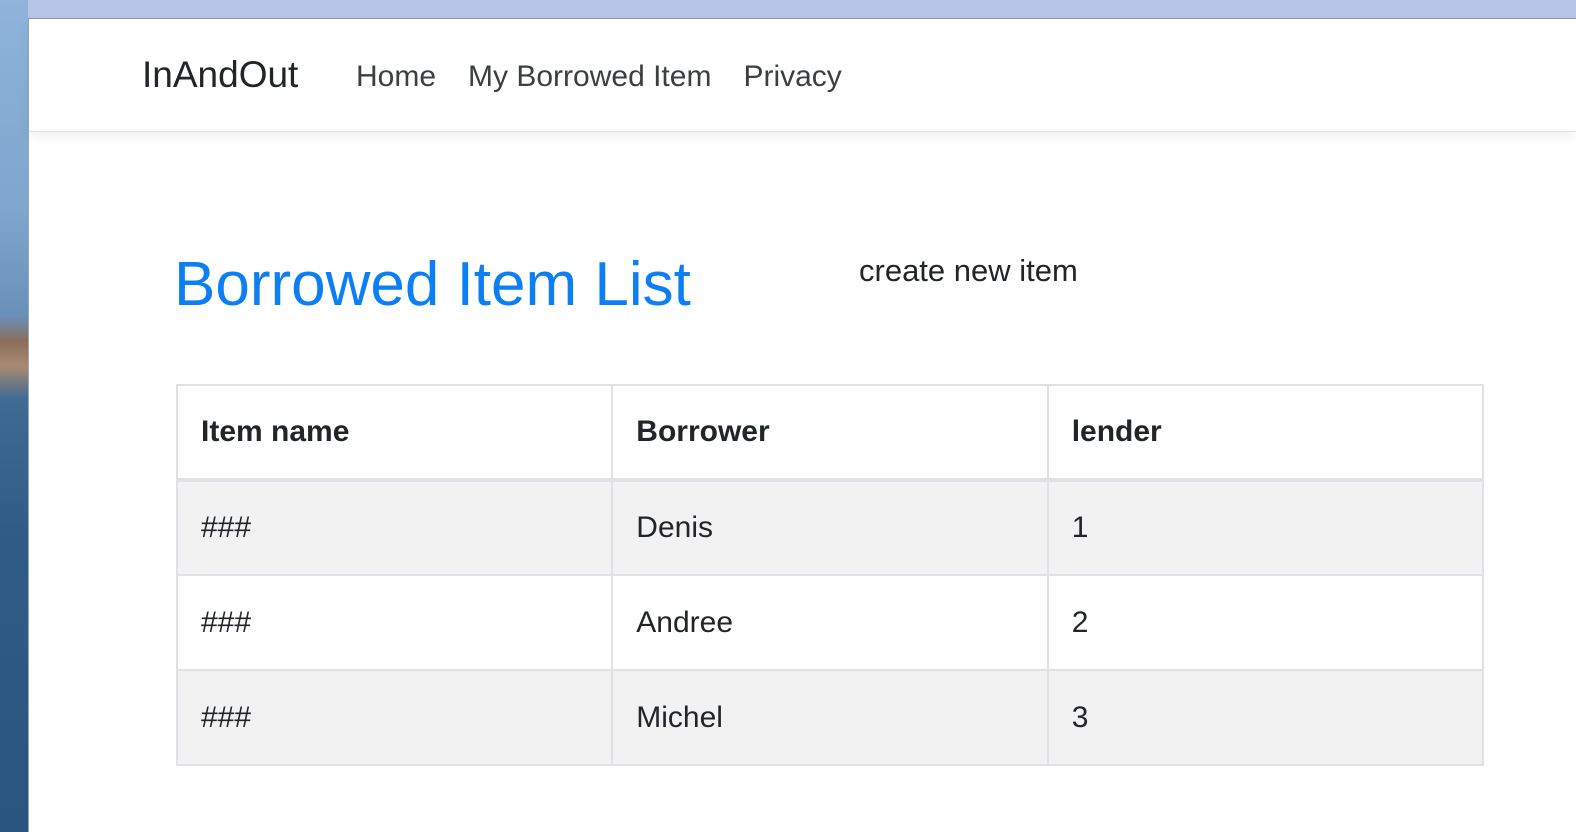 Image resolution: width=1576 pixels, height=832 pixels. Describe the element at coordinates (1265, 527) in the screenshot. I see `cell-lender: 1` at that location.